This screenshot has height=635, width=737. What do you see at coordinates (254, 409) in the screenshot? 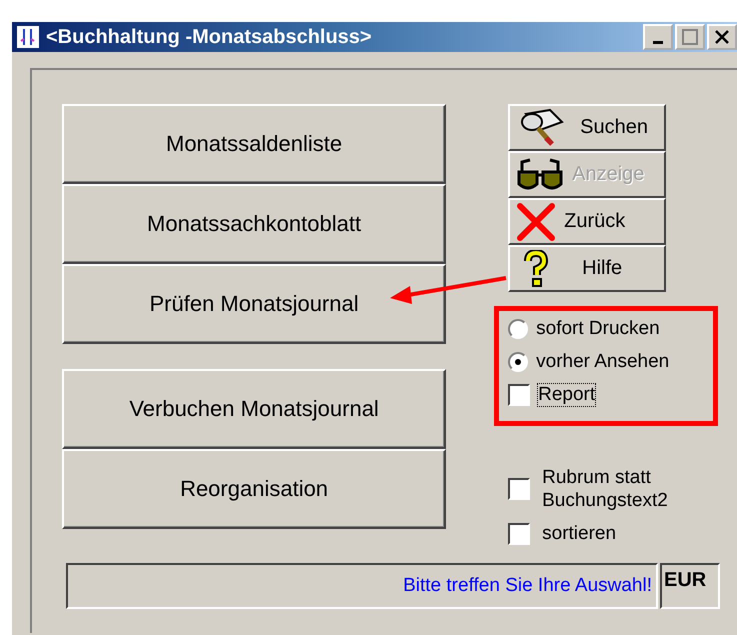
I see `action-button: Verbuchen Monatsjournal` at bounding box center [254, 409].